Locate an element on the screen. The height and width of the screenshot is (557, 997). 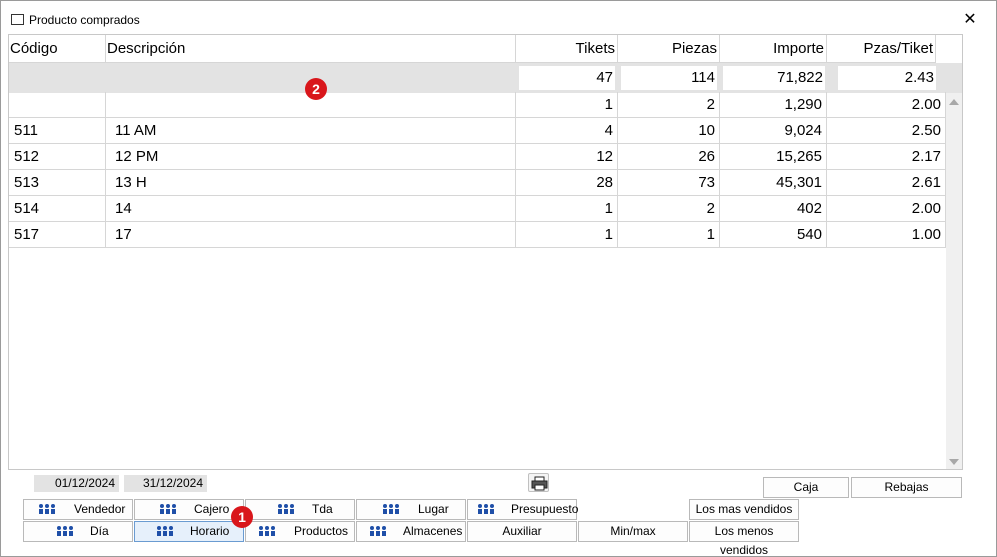
cell-tikets: 28 is located at coordinates (567, 183).